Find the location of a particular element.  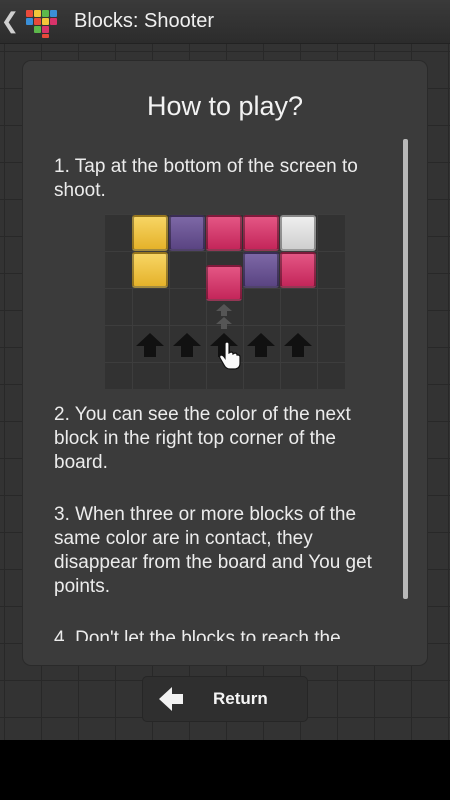

return-button: Return is located at coordinates (225, 699).